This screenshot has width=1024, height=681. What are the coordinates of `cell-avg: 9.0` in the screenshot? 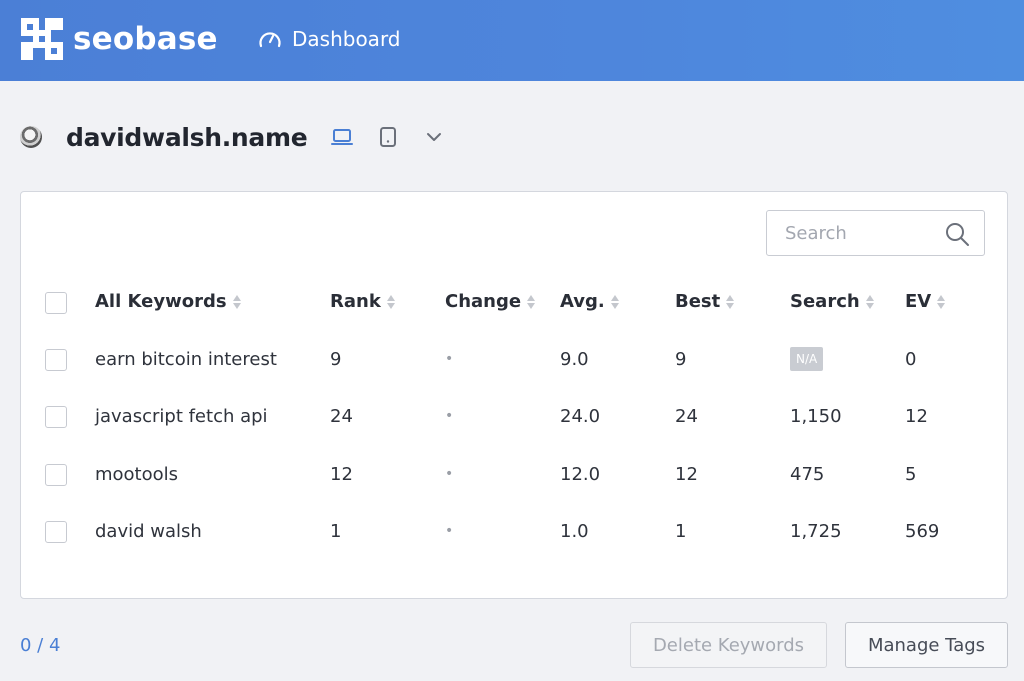 It's located at (574, 359).